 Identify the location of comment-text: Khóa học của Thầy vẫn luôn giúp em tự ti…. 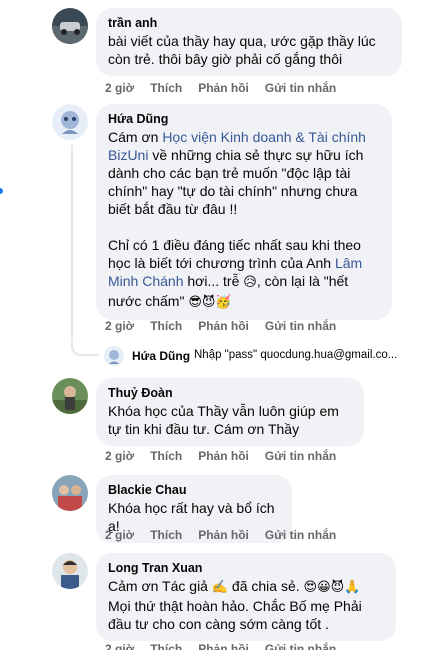
(223, 420).